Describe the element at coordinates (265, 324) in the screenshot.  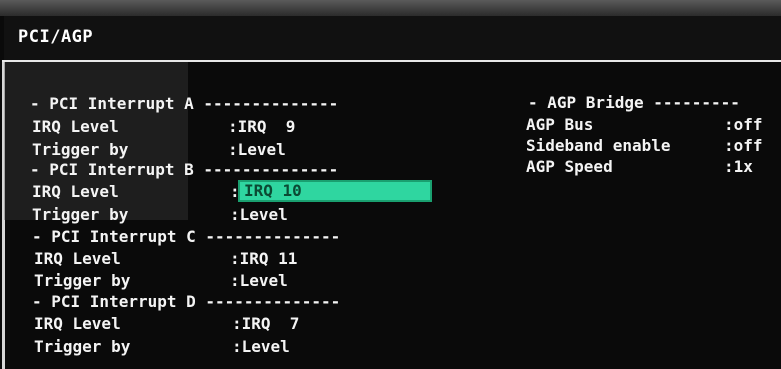
I see `irq-level-value: :IRQ 7` at that location.